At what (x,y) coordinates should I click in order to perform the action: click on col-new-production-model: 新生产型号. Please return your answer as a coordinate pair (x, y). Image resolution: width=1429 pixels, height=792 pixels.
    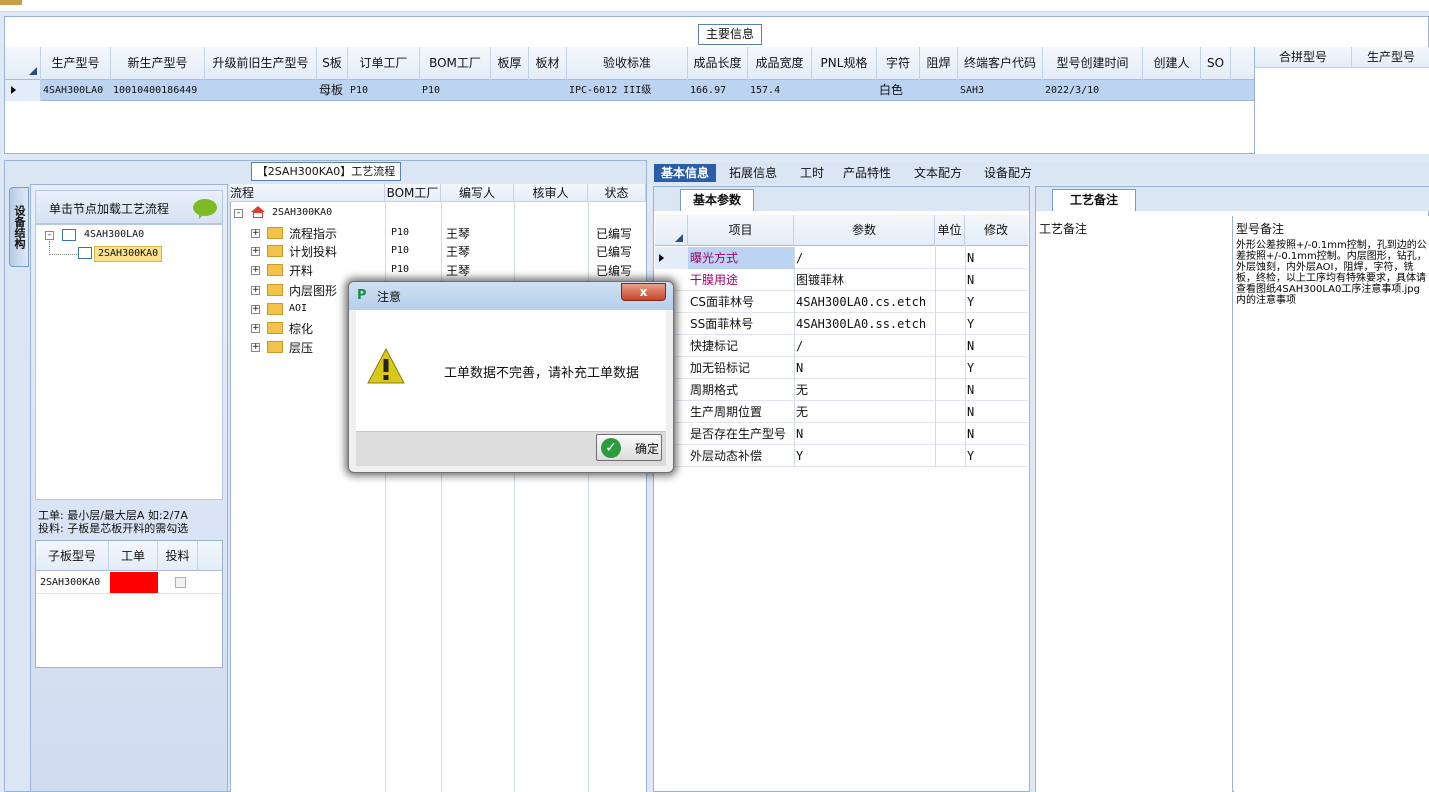
    Looking at the image, I should click on (158, 63).